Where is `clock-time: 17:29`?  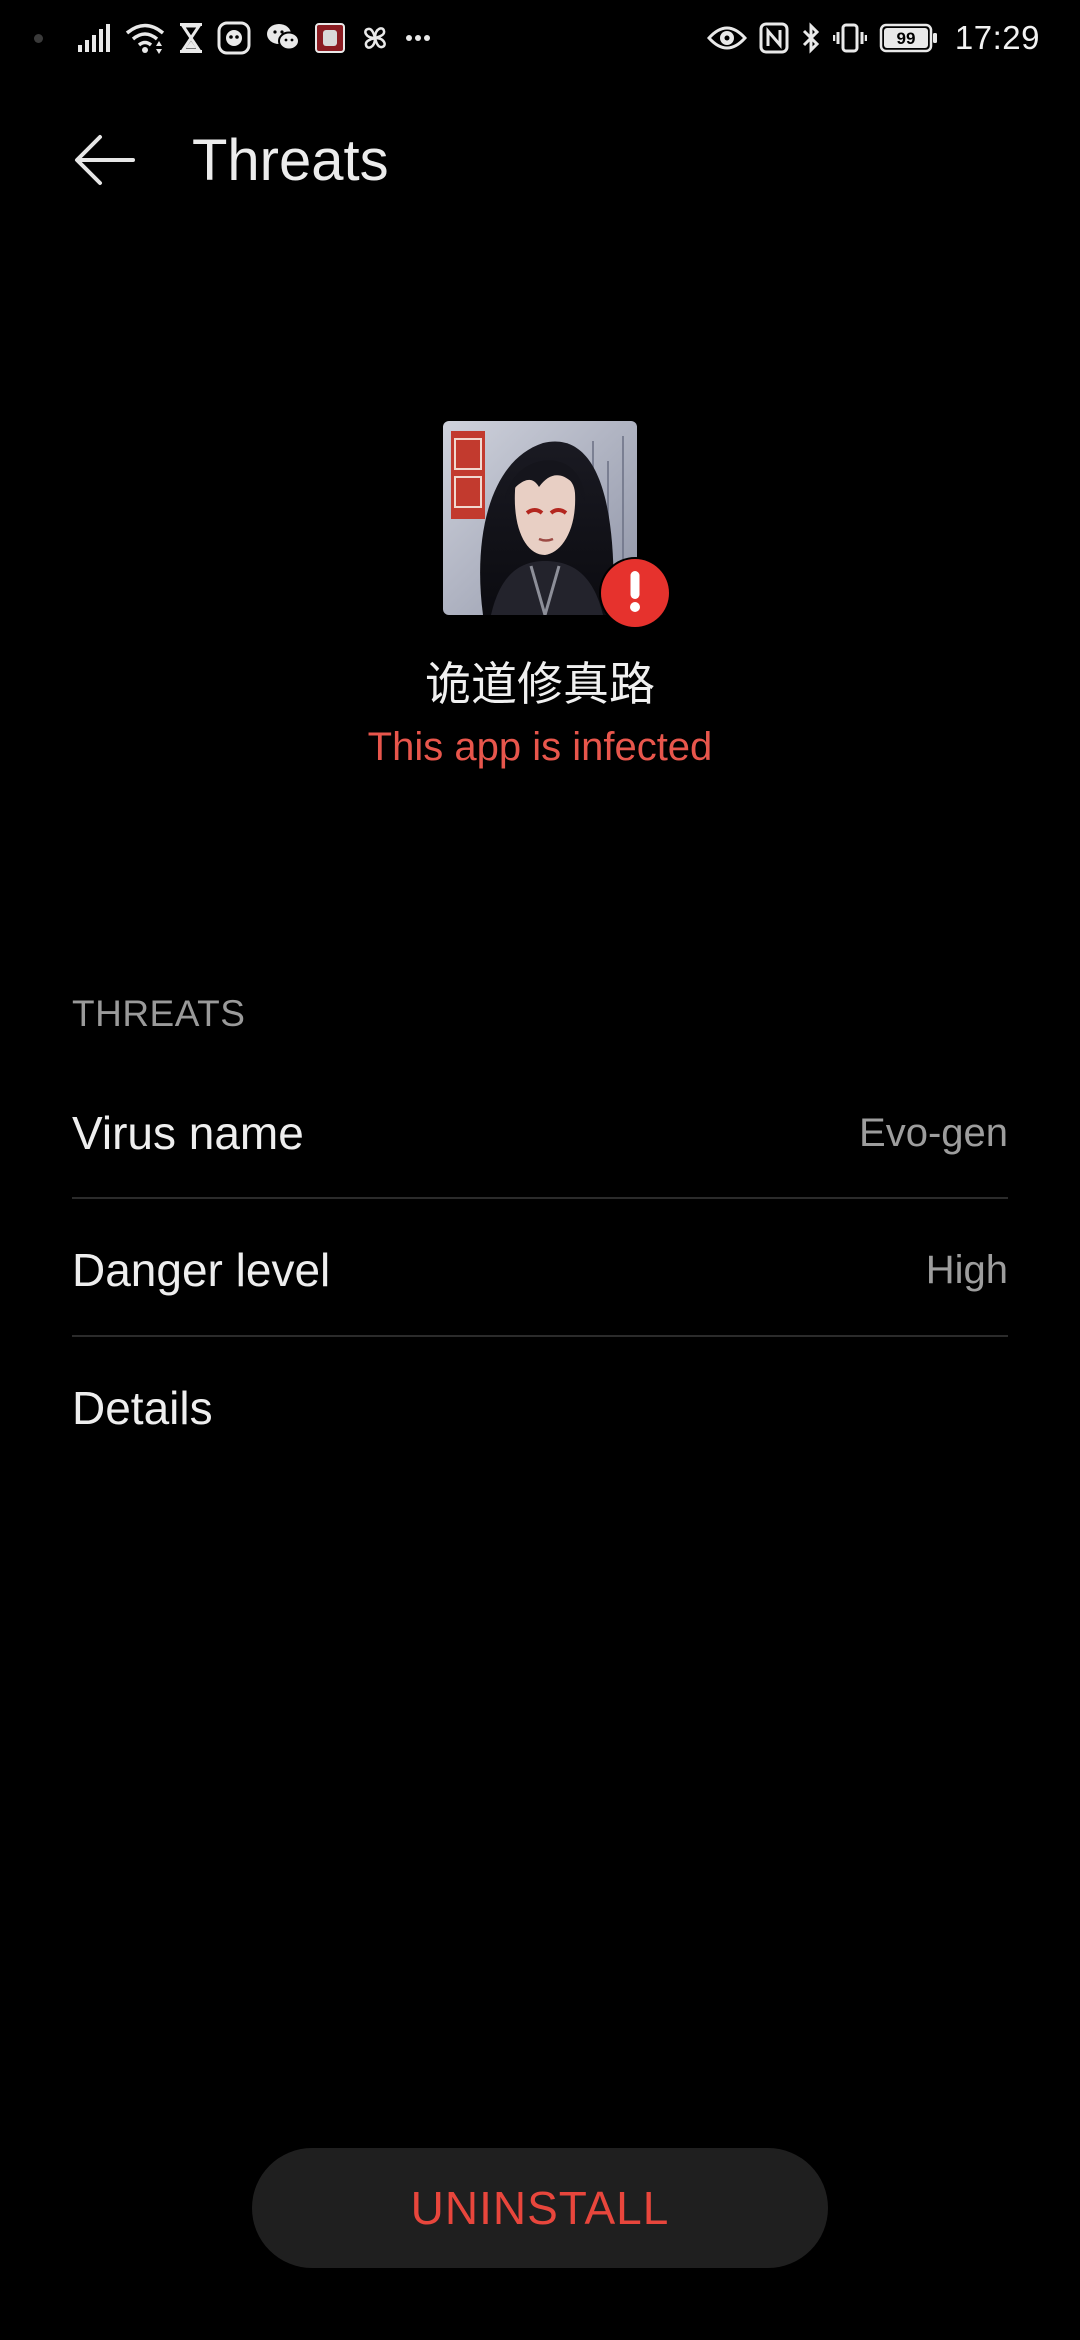 clock-time: 17:29 is located at coordinates (997, 37).